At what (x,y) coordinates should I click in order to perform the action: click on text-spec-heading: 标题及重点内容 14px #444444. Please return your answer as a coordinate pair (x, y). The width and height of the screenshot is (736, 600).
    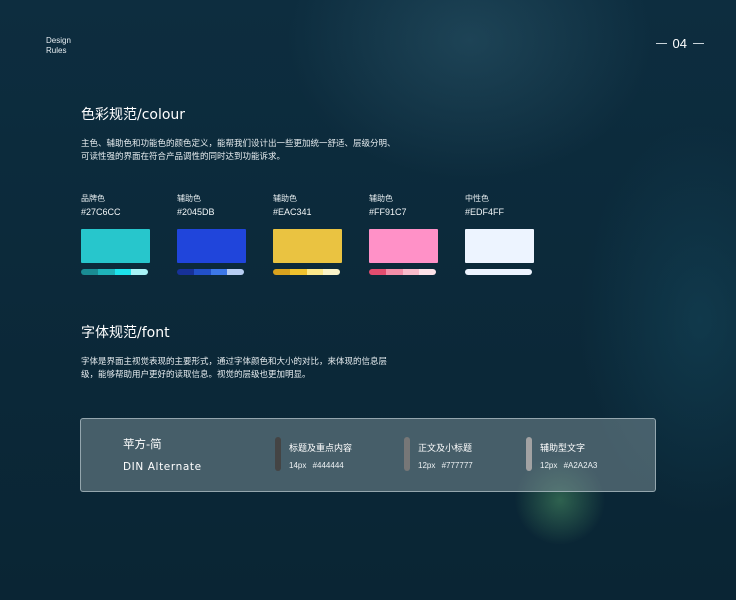
    Looking at the image, I should click on (313, 454).